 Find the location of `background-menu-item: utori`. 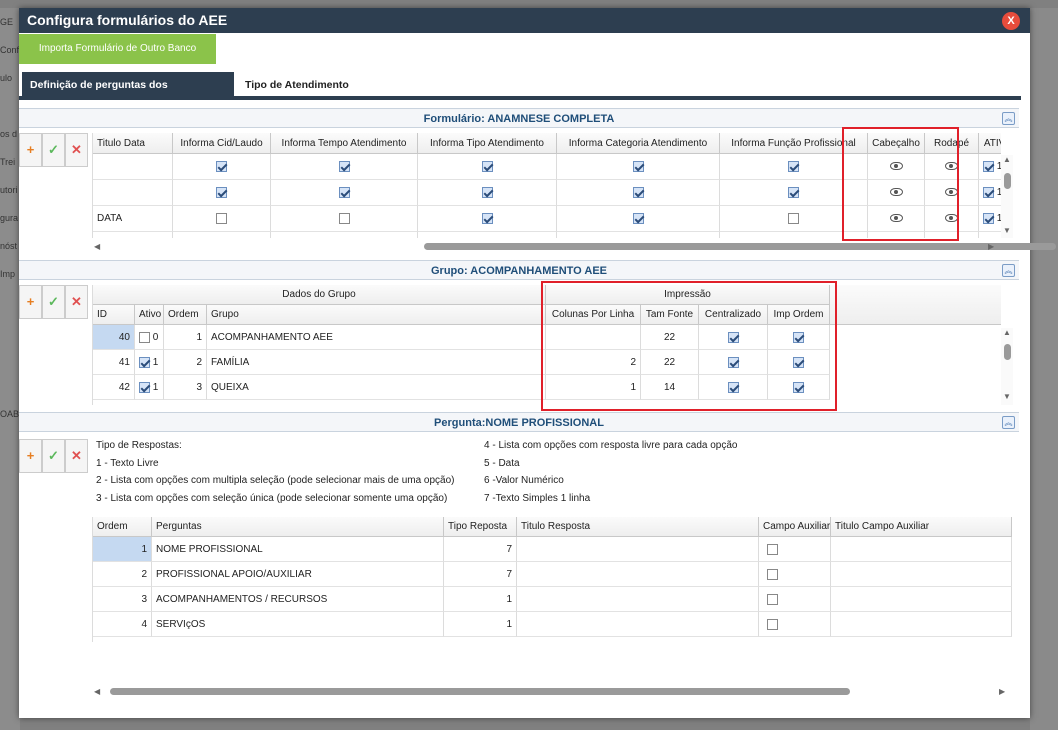

background-menu-item: utori is located at coordinates (9, 190).